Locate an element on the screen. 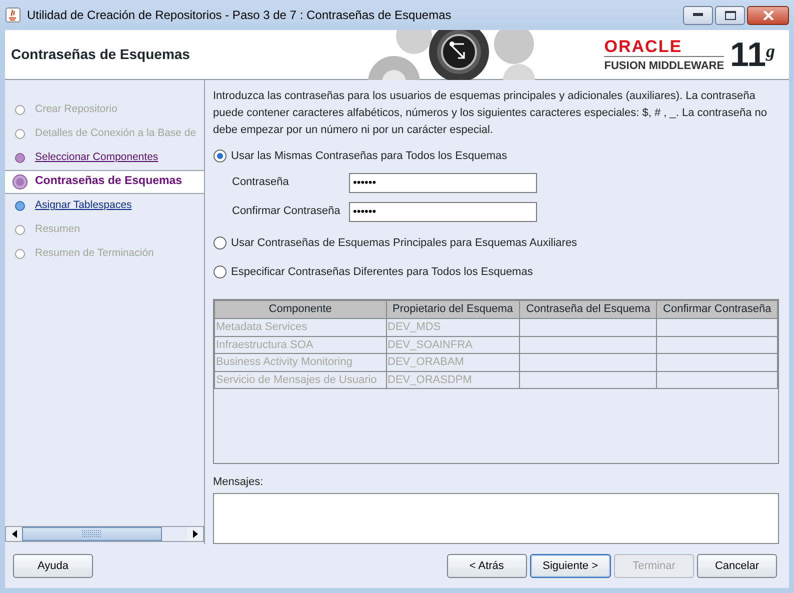  logo-product: FUSION MIDDLEWARE is located at coordinates (664, 64).